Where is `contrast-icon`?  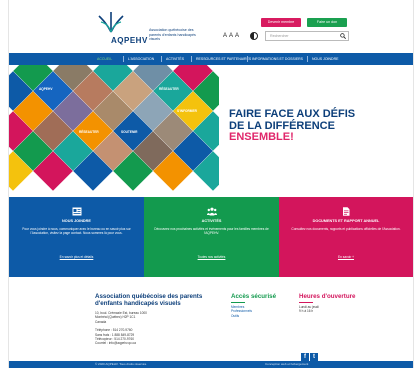 contrast-icon is located at coordinates (254, 36).